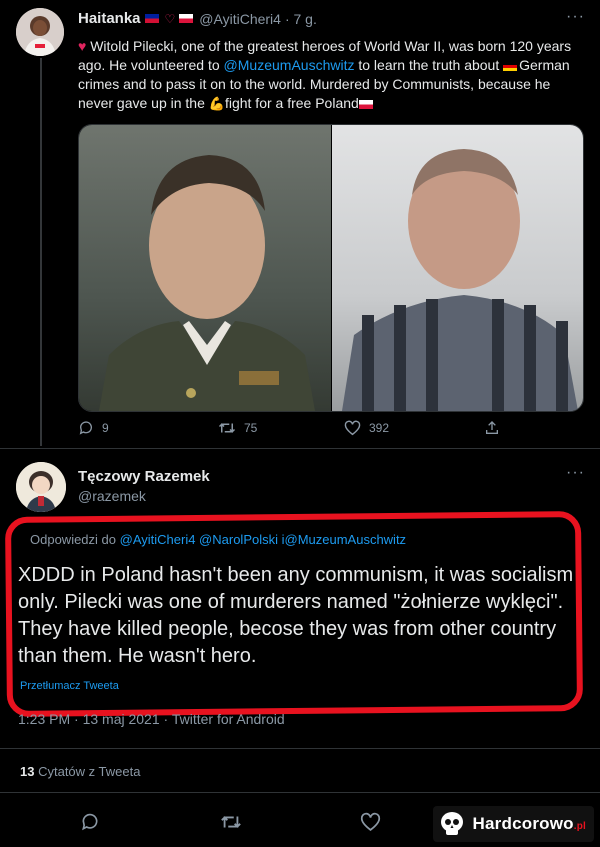  What do you see at coordinates (460, 280) in the screenshot?
I see `portrait-prisoner-image` at bounding box center [460, 280].